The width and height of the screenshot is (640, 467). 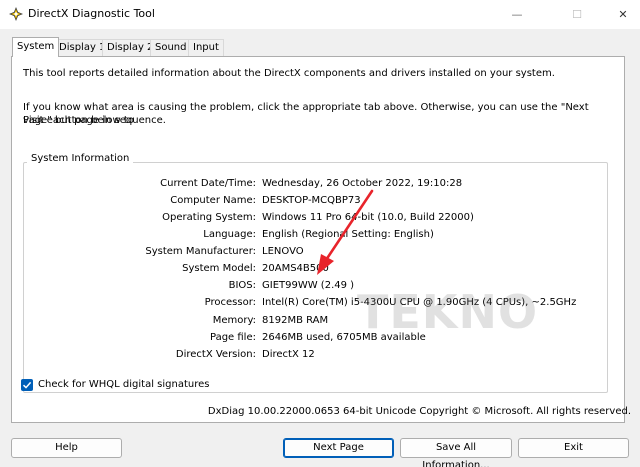 What do you see at coordinates (219, 268) in the screenshot?
I see `info-label: System Model:` at bounding box center [219, 268].